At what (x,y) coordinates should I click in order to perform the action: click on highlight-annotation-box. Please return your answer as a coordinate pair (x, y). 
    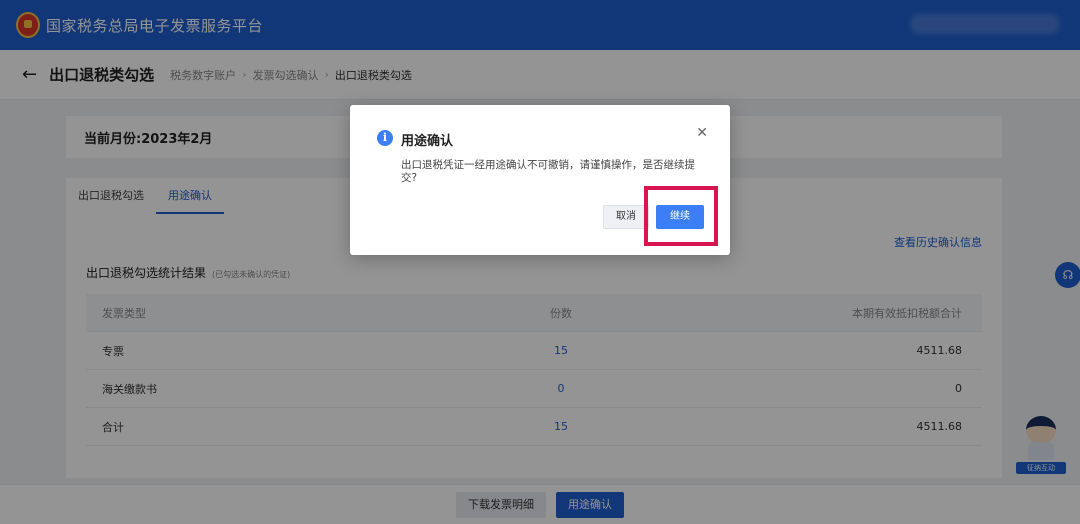
    Looking at the image, I should click on (681, 216).